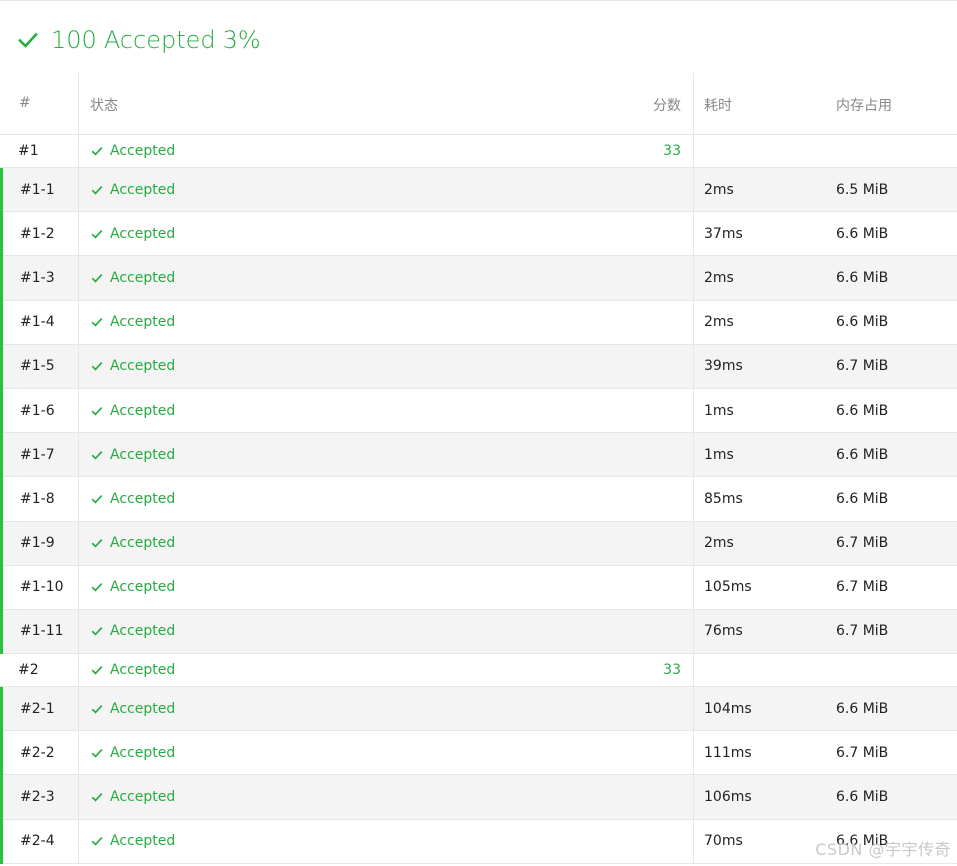 This screenshot has height=866, width=957. What do you see at coordinates (78, 468) in the screenshot?
I see `column-divider-id` at bounding box center [78, 468].